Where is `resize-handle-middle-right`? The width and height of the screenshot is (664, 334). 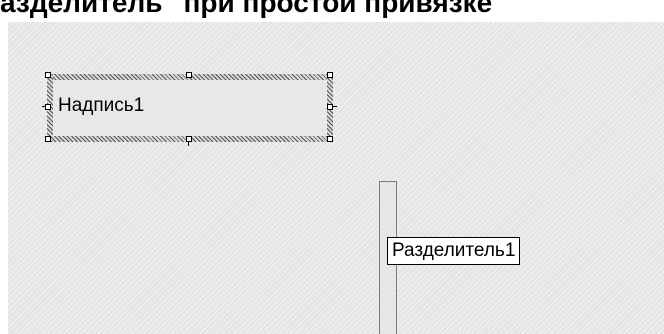 resize-handle-middle-right is located at coordinates (330, 107).